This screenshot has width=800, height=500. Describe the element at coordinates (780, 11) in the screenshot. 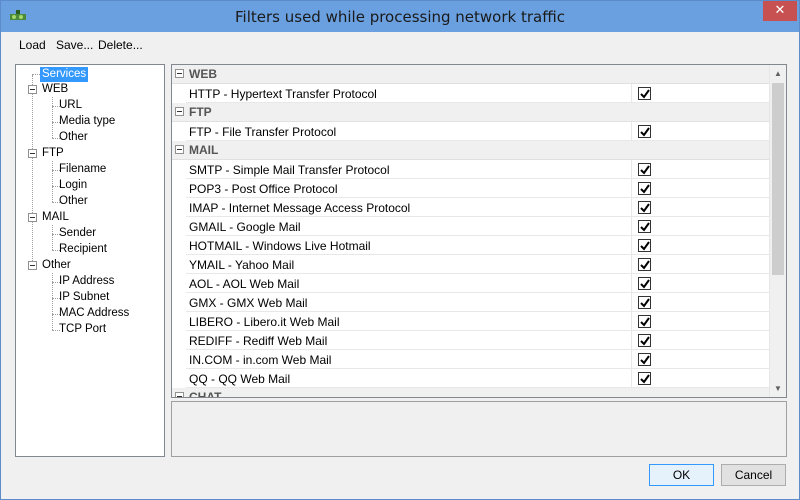

I see `close-button: ✕` at that location.